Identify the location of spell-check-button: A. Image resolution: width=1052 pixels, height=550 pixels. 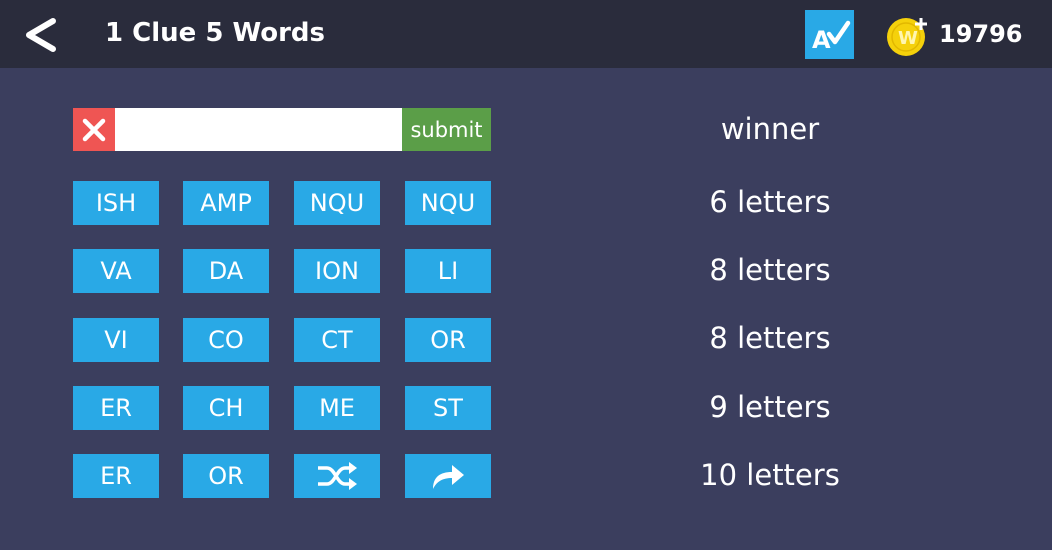
(829, 34).